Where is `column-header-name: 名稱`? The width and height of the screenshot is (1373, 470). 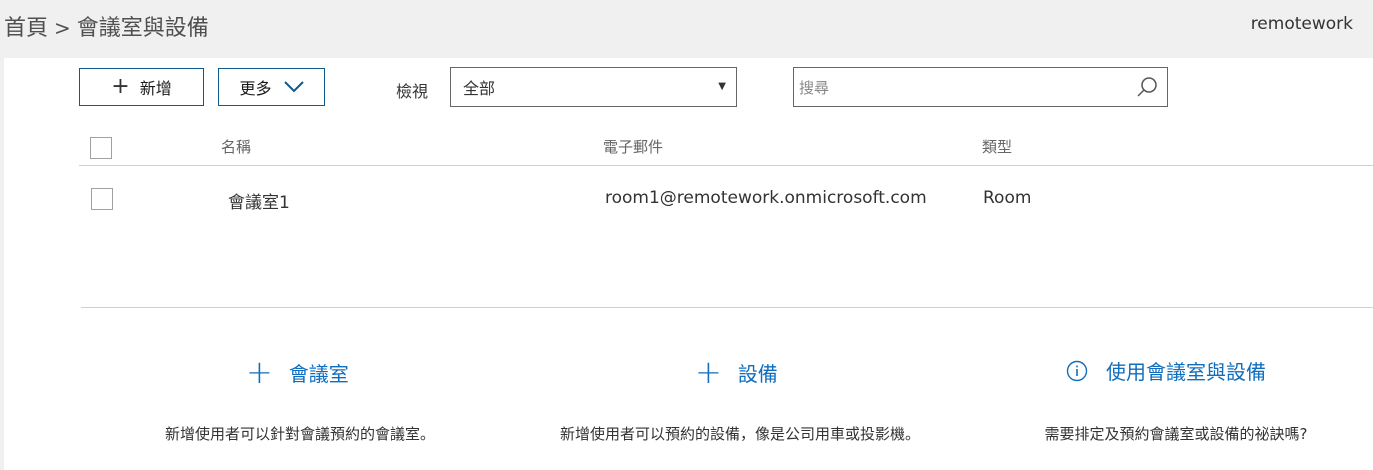
column-header-name: 名稱 is located at coordinates (236, 146).